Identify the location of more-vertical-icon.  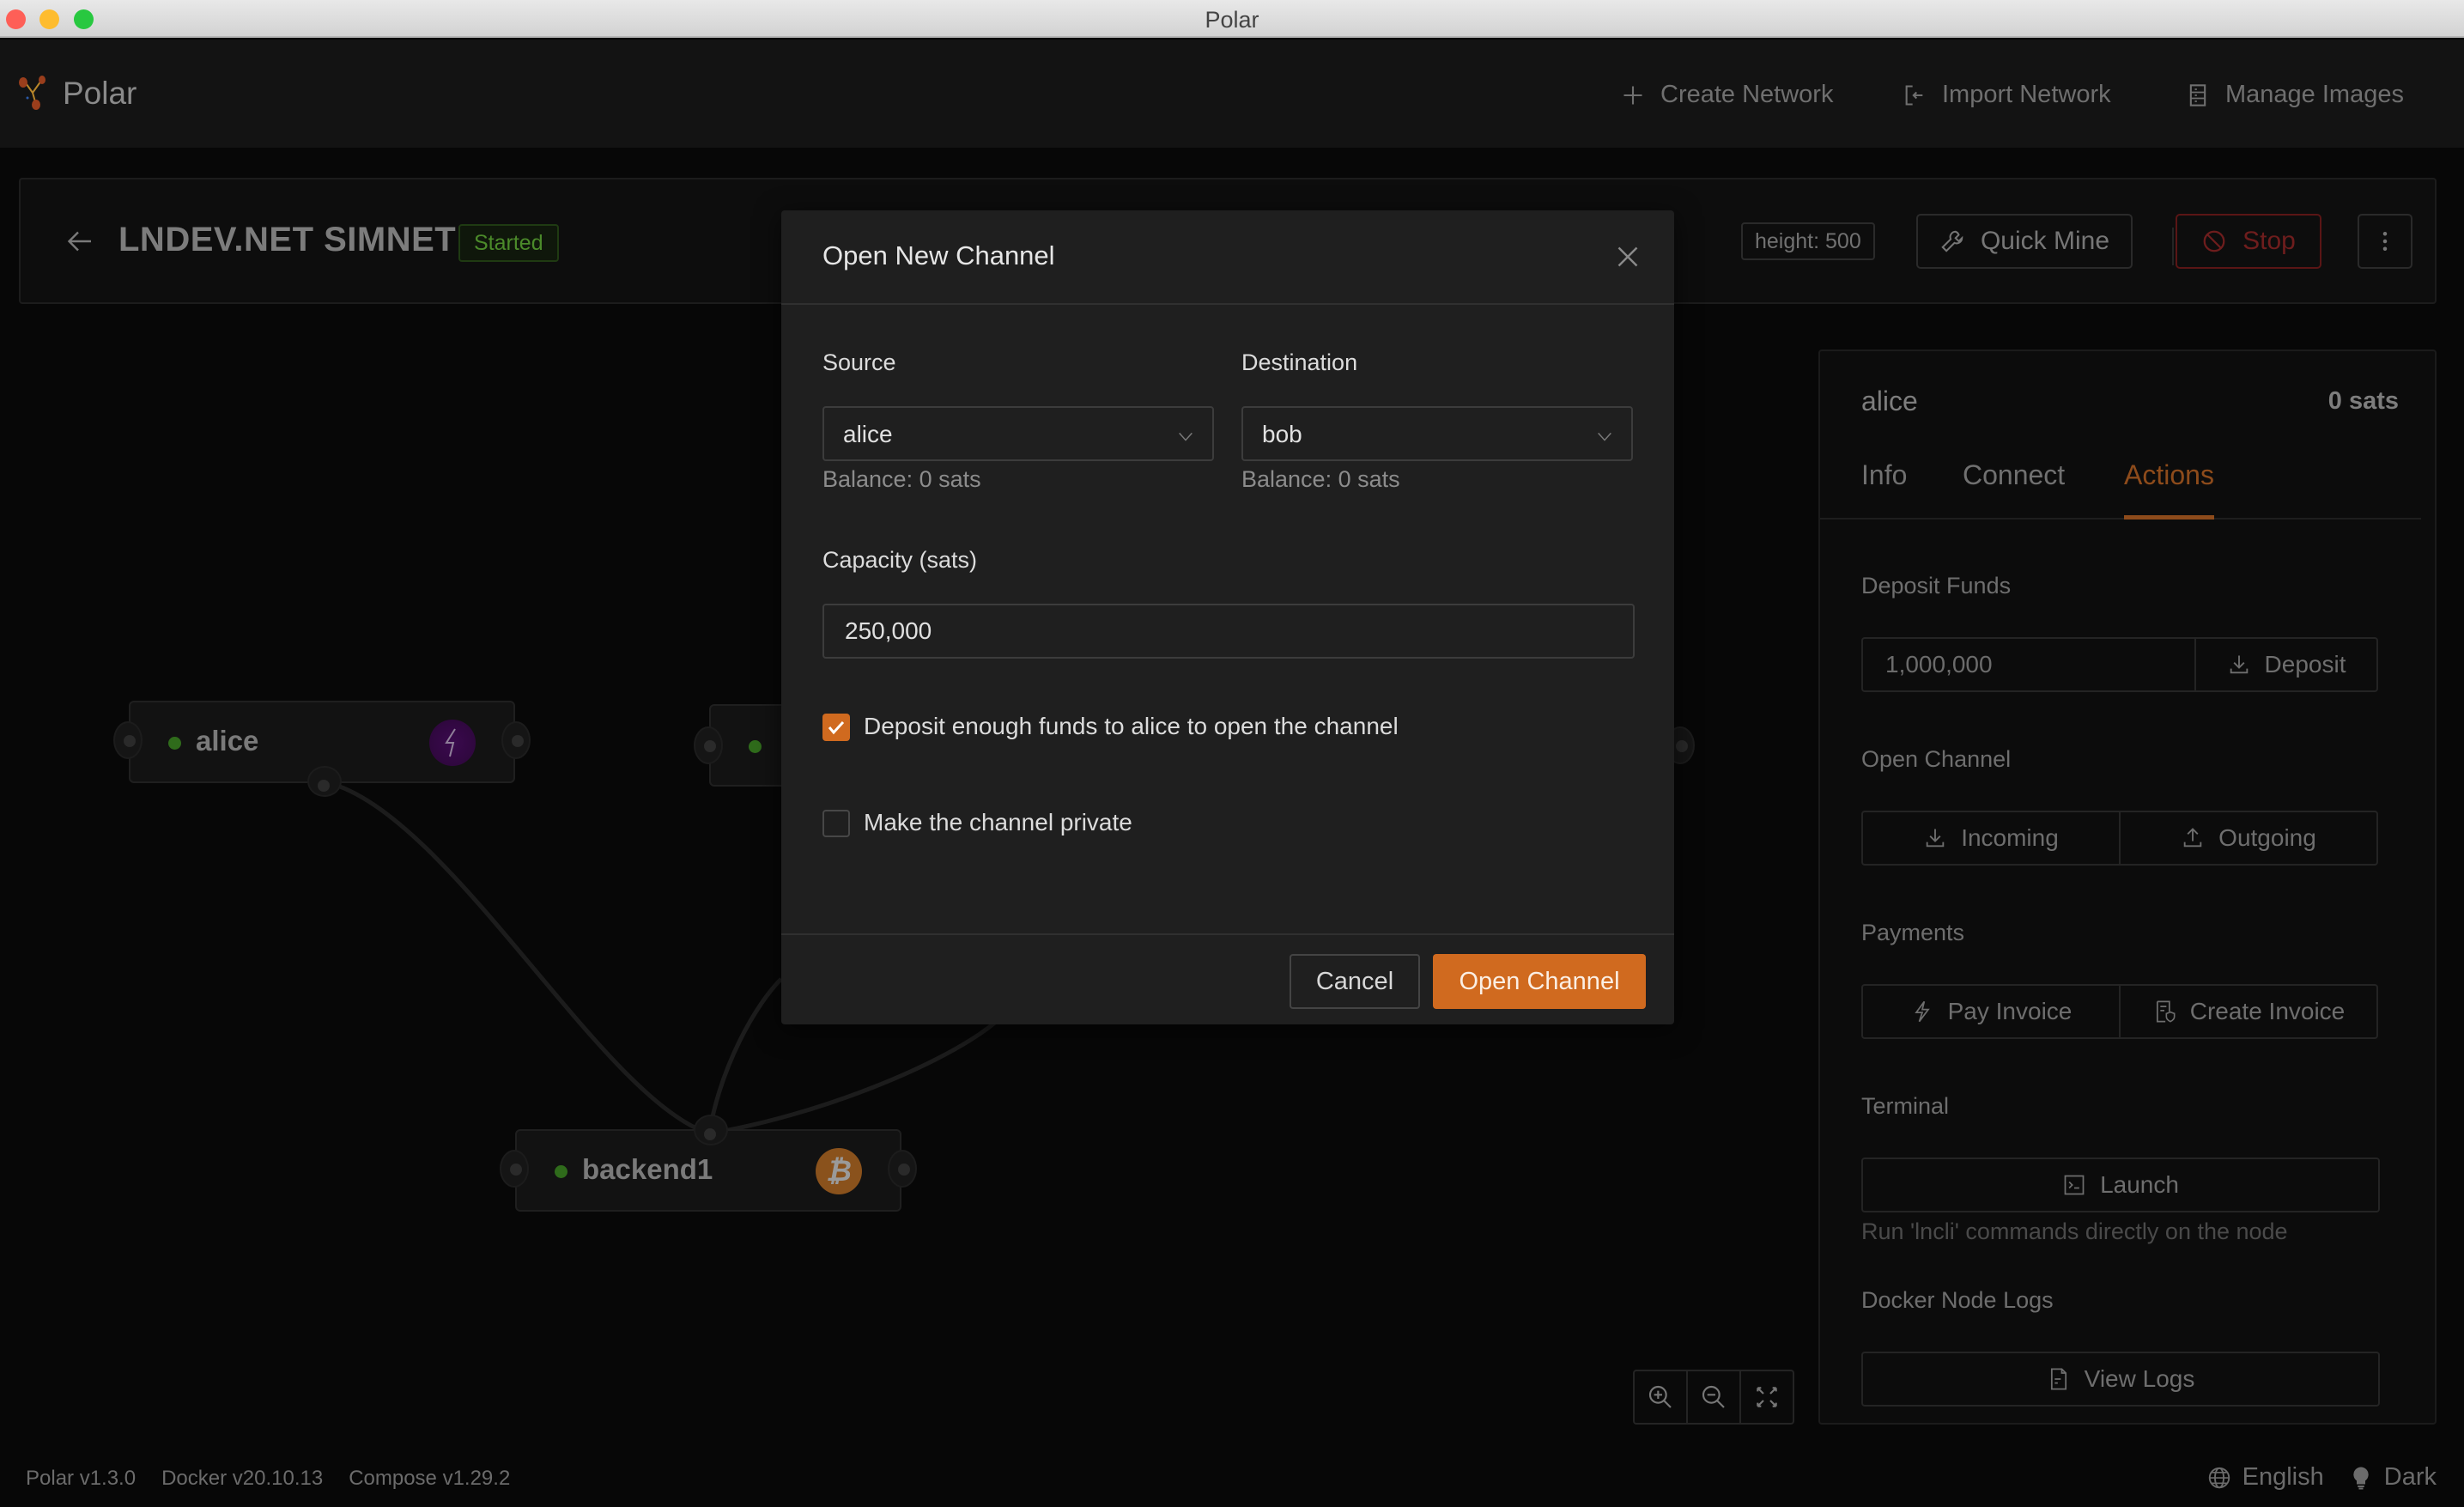
(2385, 241).